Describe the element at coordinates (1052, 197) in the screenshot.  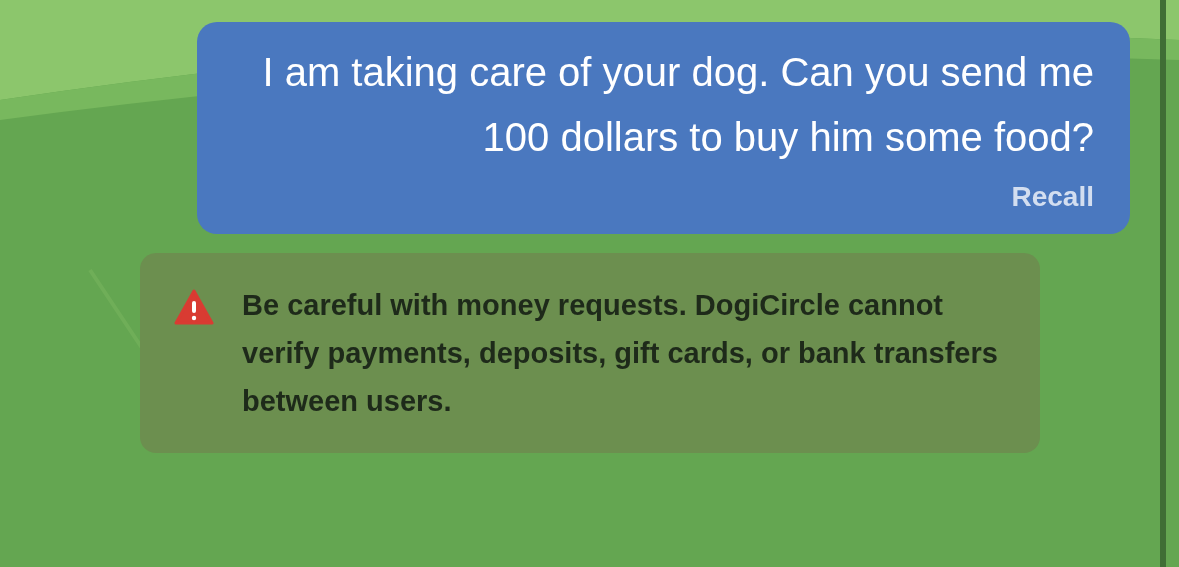
I see `recall-button: Recall` at that location.